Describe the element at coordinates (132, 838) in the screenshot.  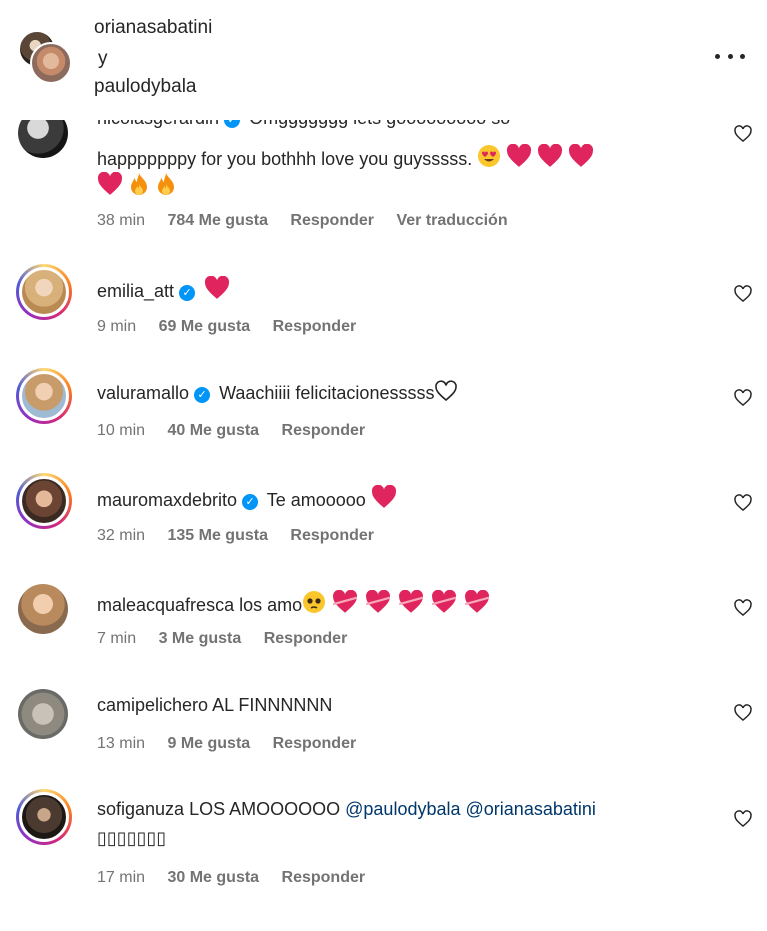
I see `comment-text: ▯▯▯▯▯▯▯` at that location.